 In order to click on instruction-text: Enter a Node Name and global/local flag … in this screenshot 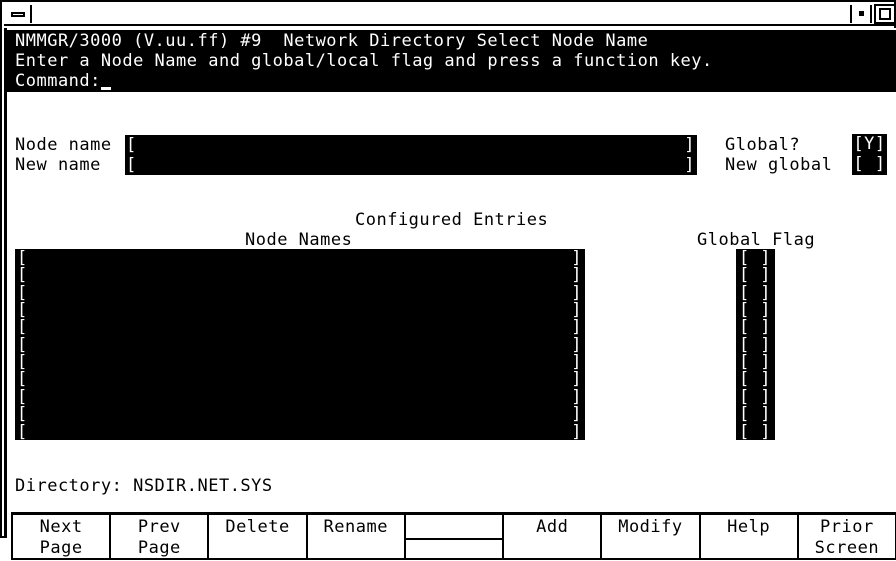, I will do `click(364, 61)`.